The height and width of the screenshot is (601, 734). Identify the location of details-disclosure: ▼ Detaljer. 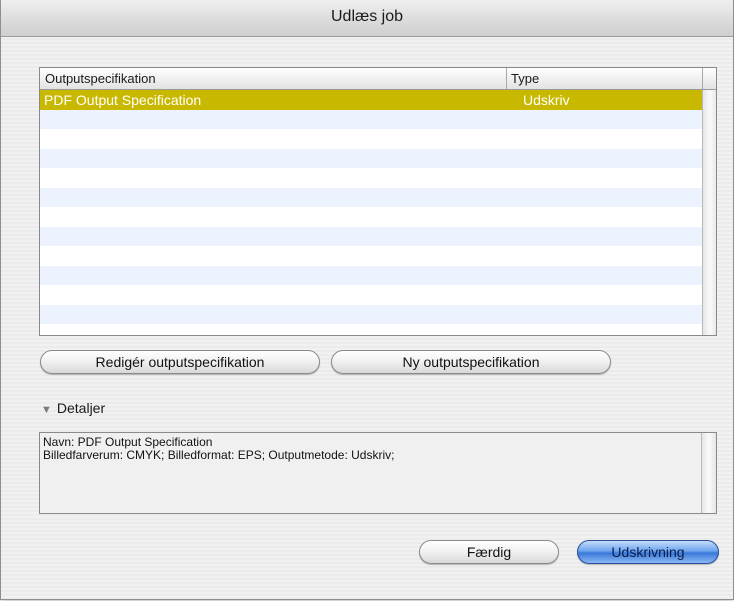
(73, 408).